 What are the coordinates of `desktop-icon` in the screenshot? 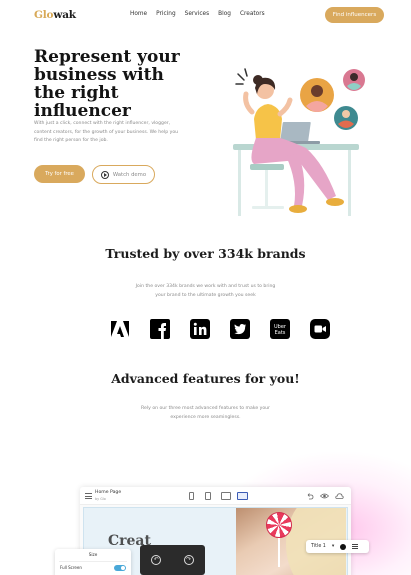 It's located at (242, 496).